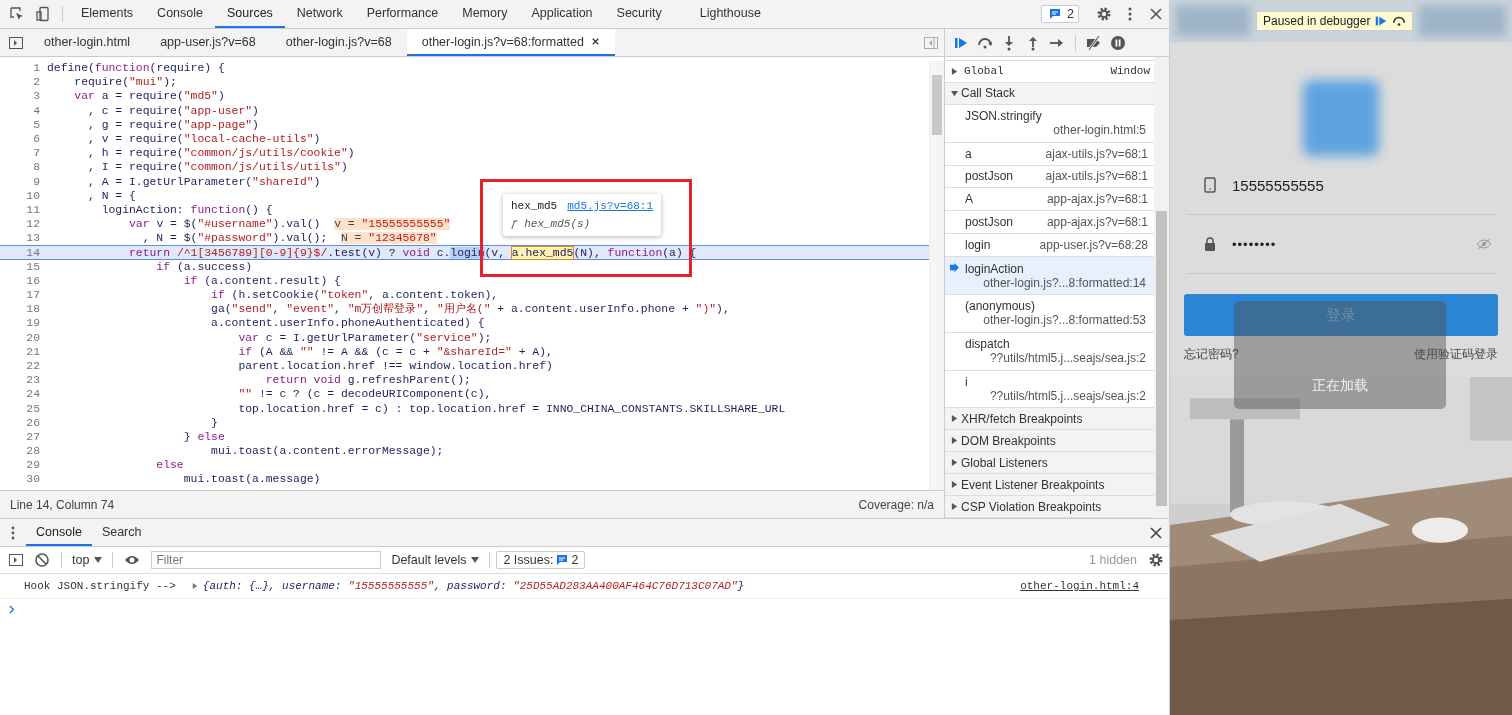 The image size is (1512, 715). What do you see at coordinates (1049, 93) in the screenshot?
I see `section-header: Call Stack` at bounding box center [1049, 93].